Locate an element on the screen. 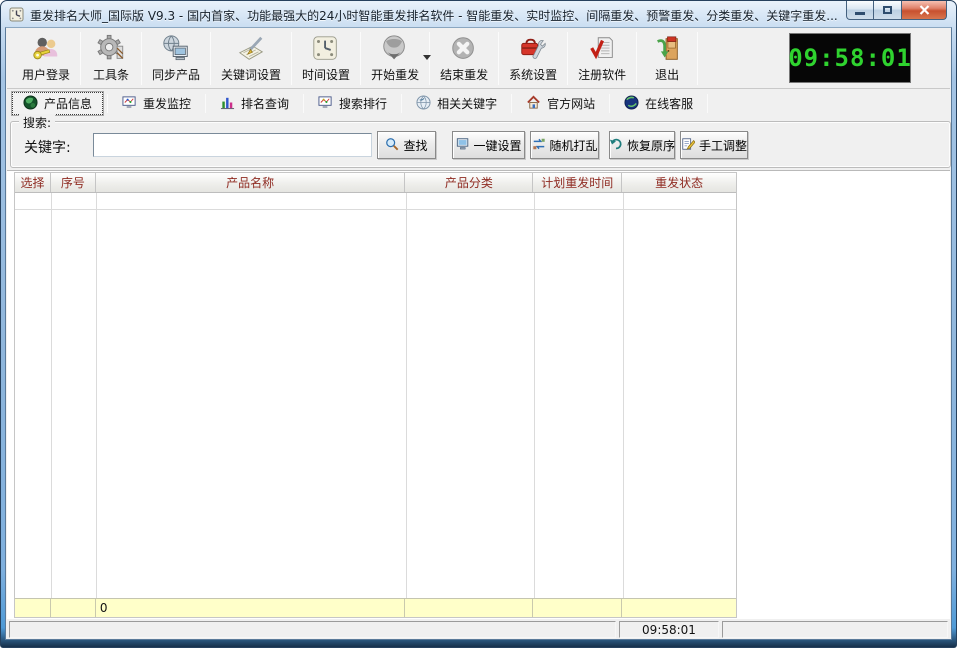  tab-ranking-query: 排名查询 is located at coordinates (254, 103).